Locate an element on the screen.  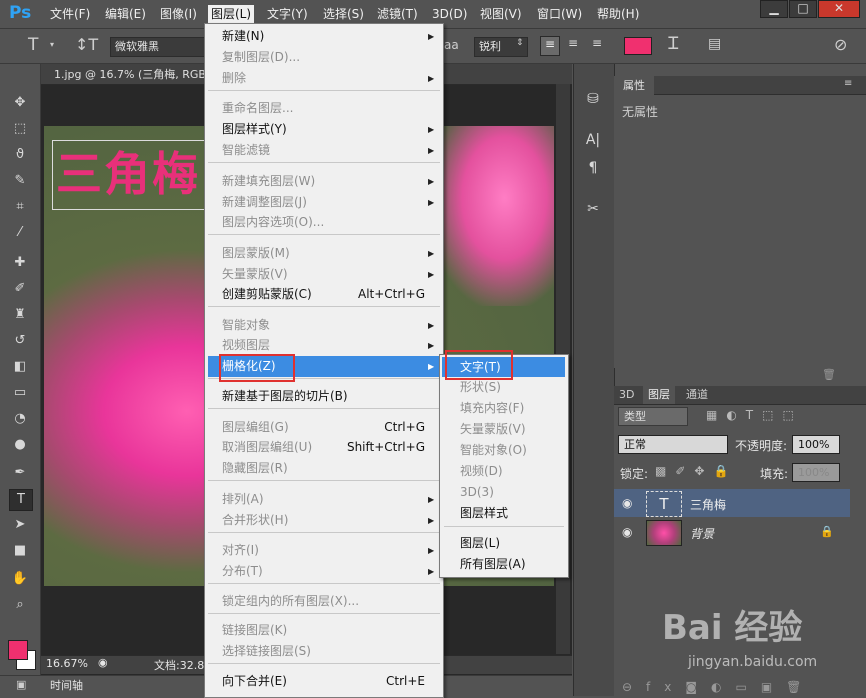
layer-filter-select: 类型 is located at coordinates (653, 416).